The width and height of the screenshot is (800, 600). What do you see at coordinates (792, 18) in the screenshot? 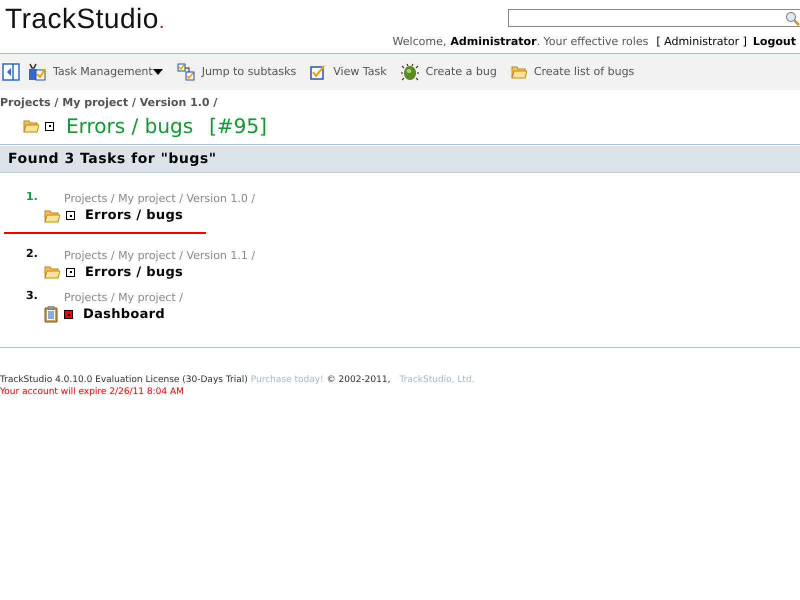
I see `search-icon` at bounding box center [792, 18].